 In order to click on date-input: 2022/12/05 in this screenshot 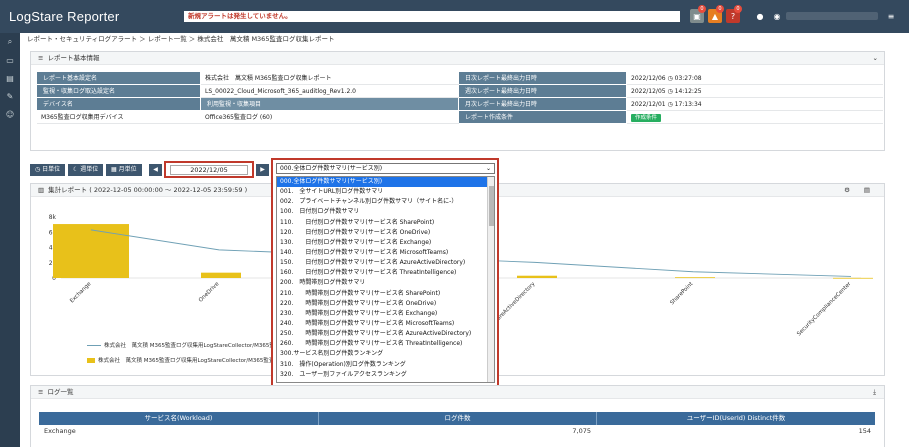, I will do `click(209, 170)`.